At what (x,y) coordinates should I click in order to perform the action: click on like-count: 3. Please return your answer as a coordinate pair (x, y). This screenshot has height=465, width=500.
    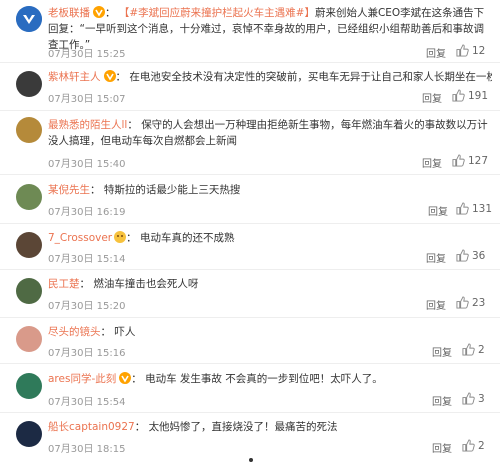
    Looking at the image, I should click on (481, 398).